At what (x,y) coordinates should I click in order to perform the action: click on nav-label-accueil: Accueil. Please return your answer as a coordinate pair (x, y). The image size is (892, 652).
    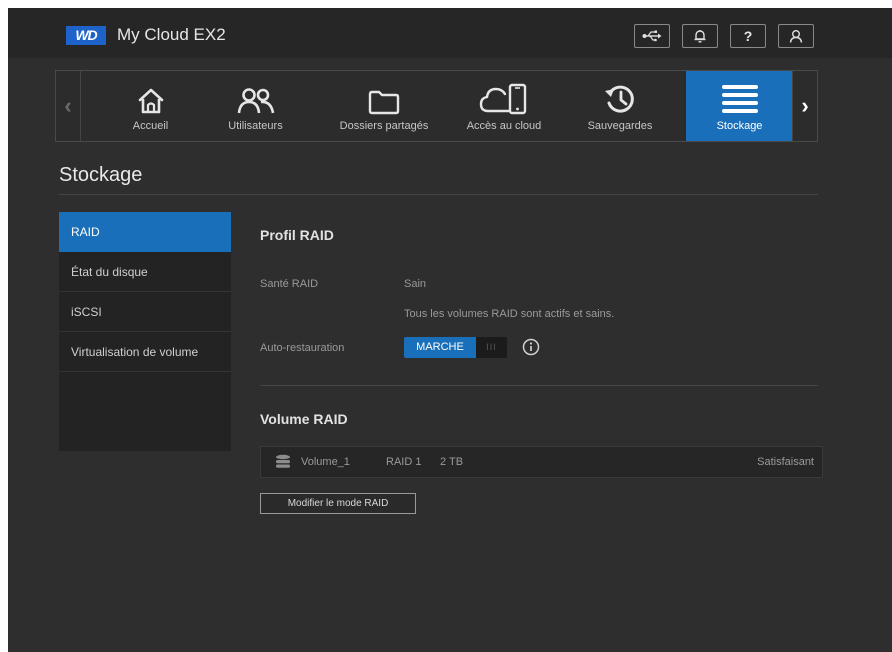
    Looking at the image, I should click on (150, 126).